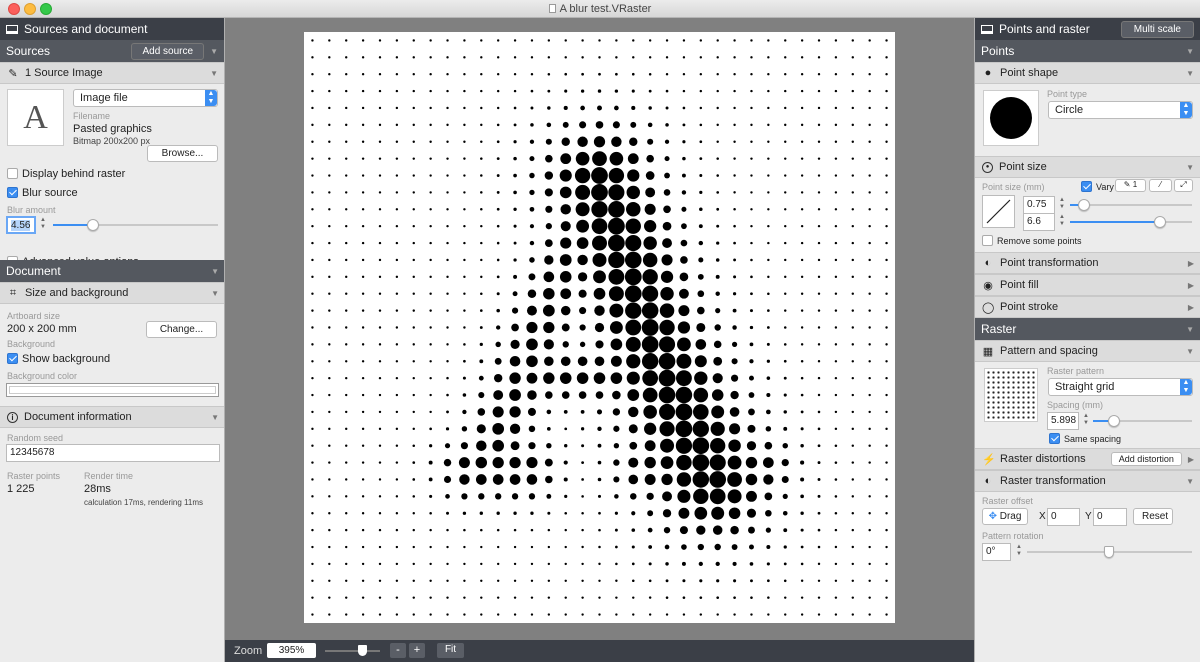  Describe the element at coordinates (1087, 459) in the screenshot. I see `raster-distortions-header: ⚡ Raster distortions Add distortion ▶` at that location.